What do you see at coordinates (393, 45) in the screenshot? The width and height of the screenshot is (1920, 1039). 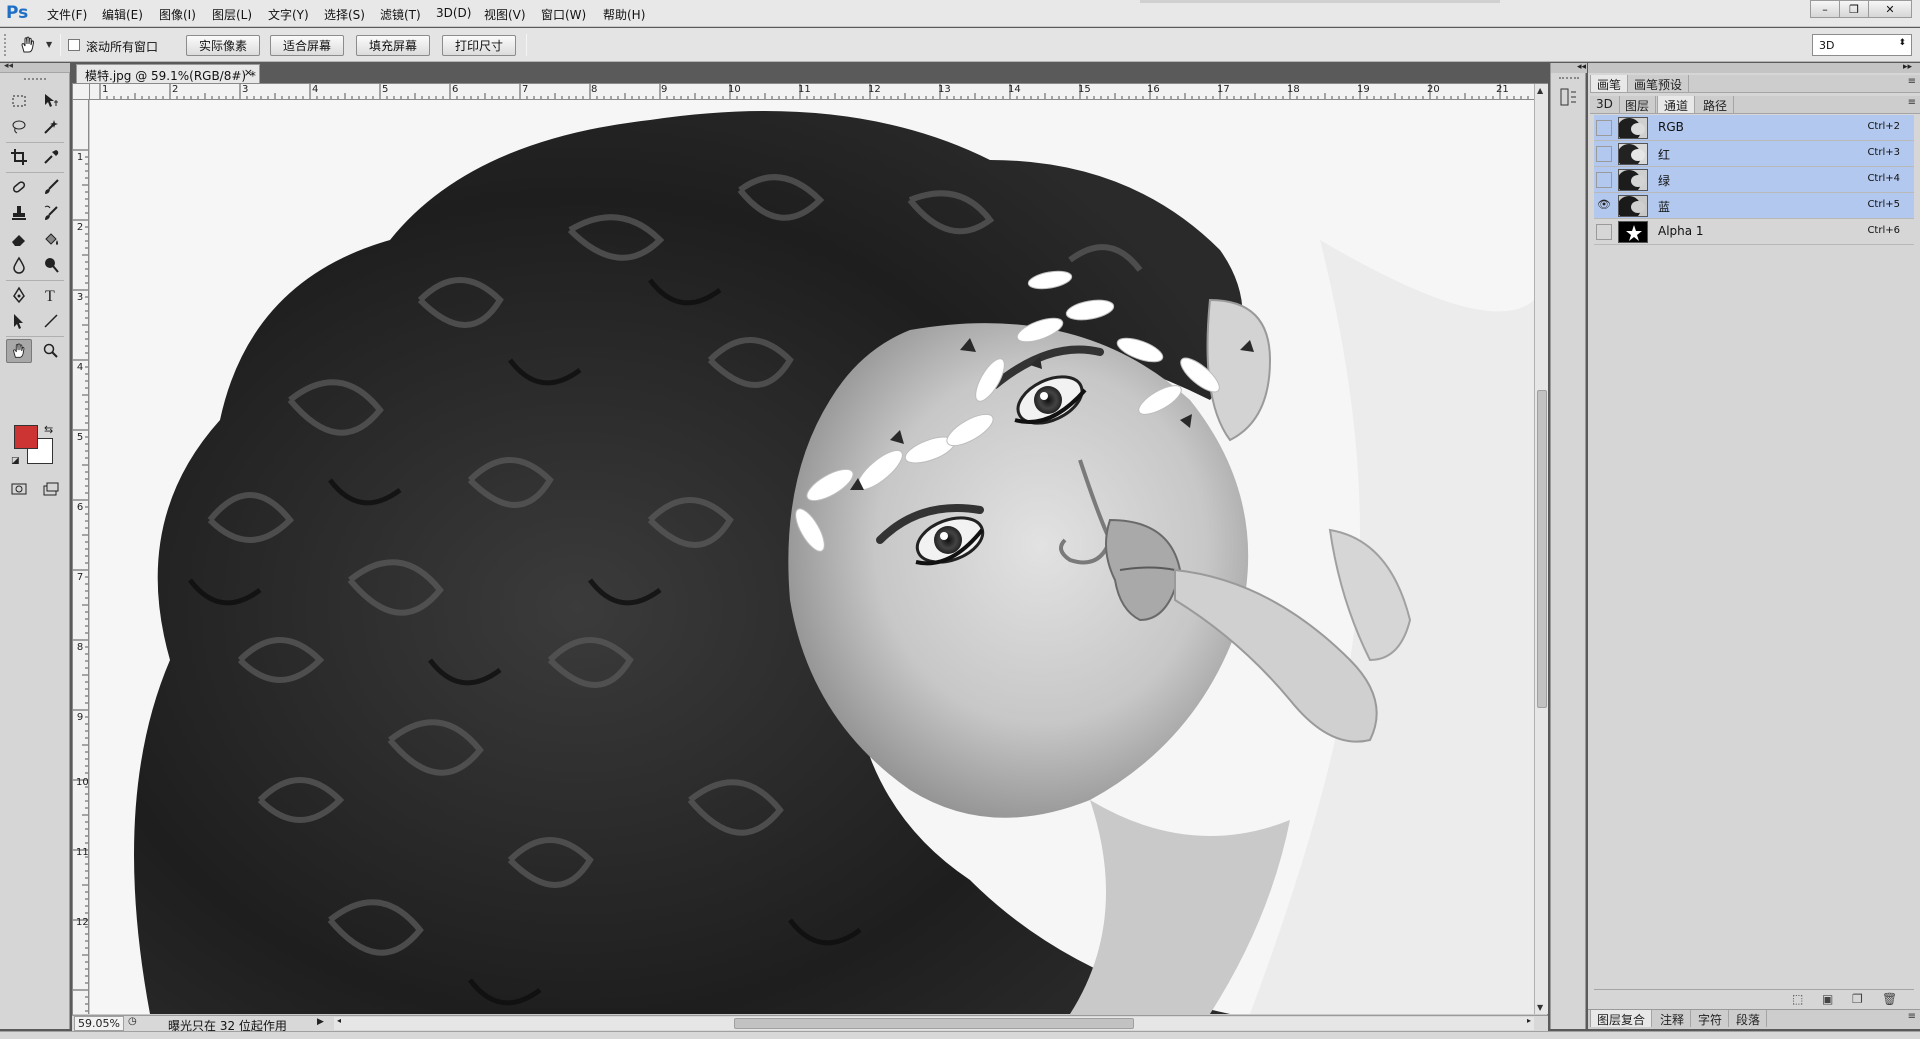 I see `fill-screen-button: 填充屏幕` at bounding box center [393, 45].